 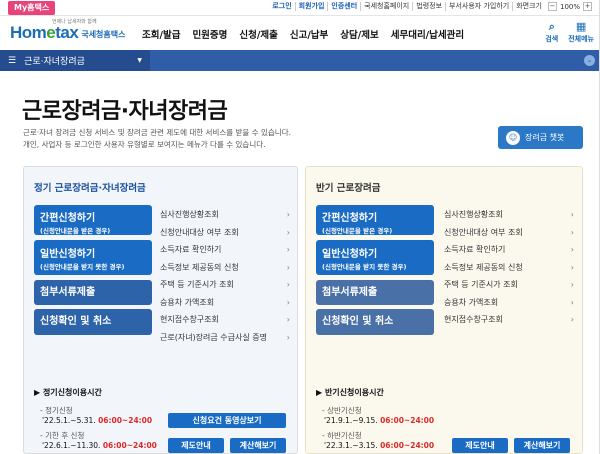 What do you see at coordinates (62, 435) in the screenshot?
I see `period-label: - 기한 후 신청` at bounding box center [62, 435].